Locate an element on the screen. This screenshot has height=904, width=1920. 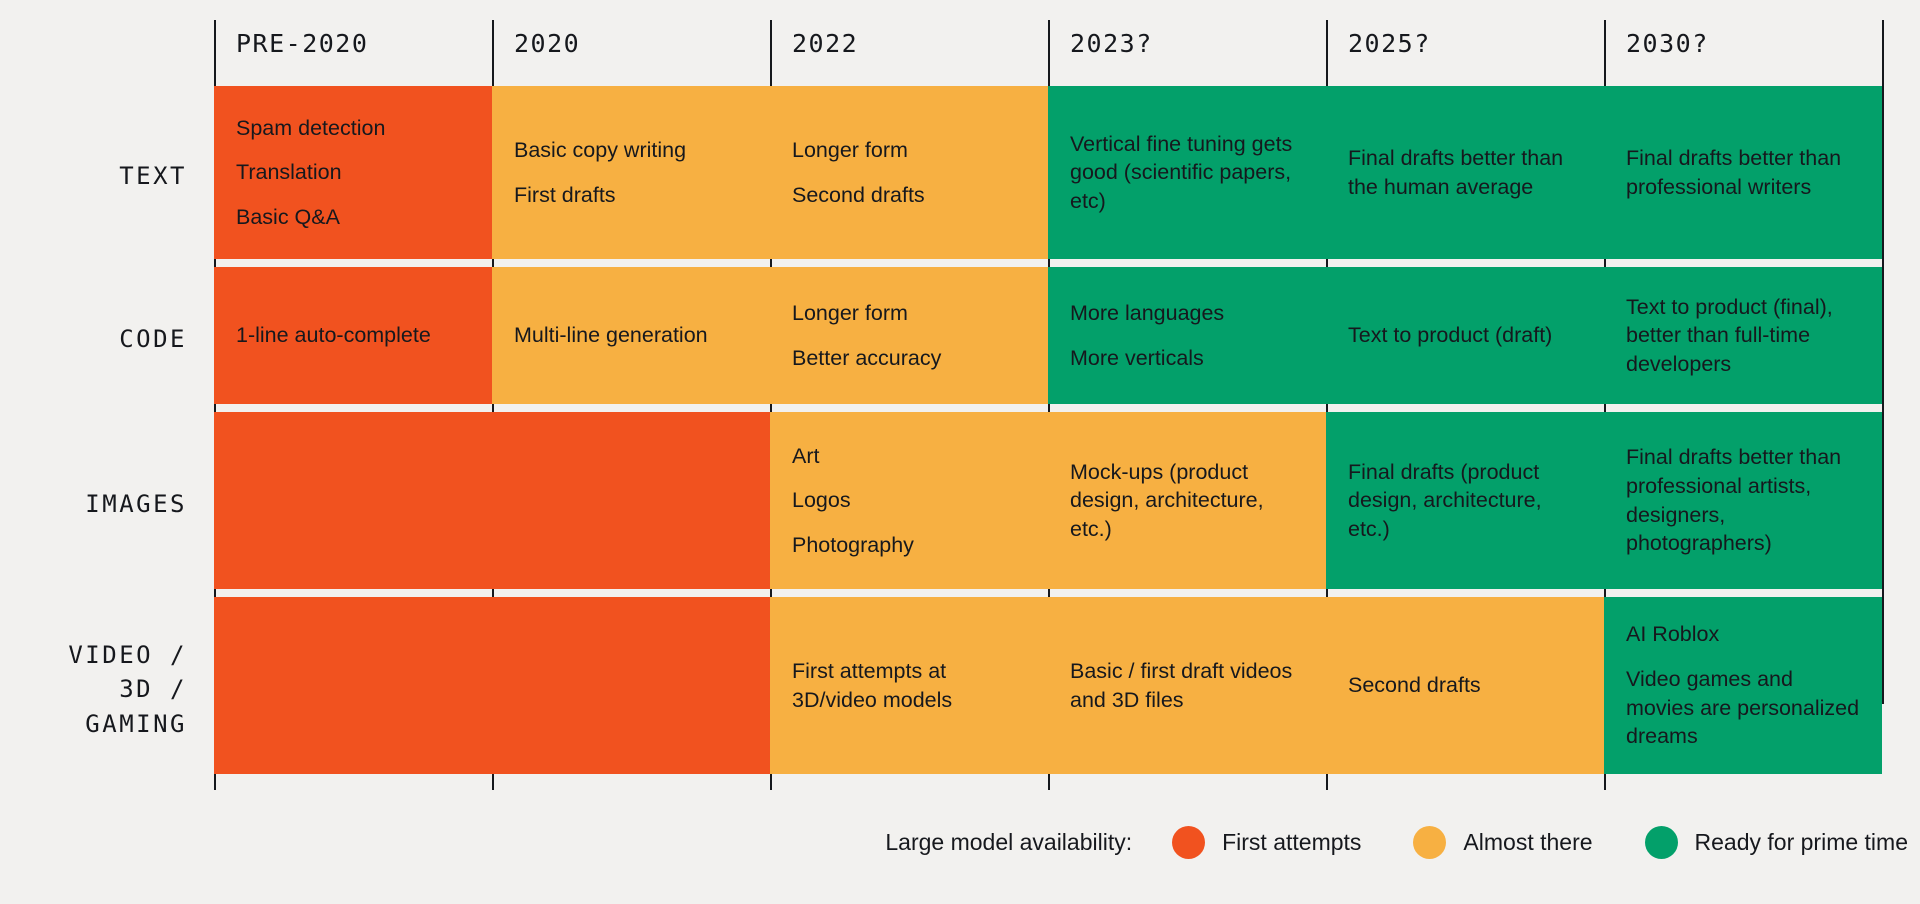
matrix-cell-r3-c2: First attempts at 3D/video models is located at coordinates (909, 685).